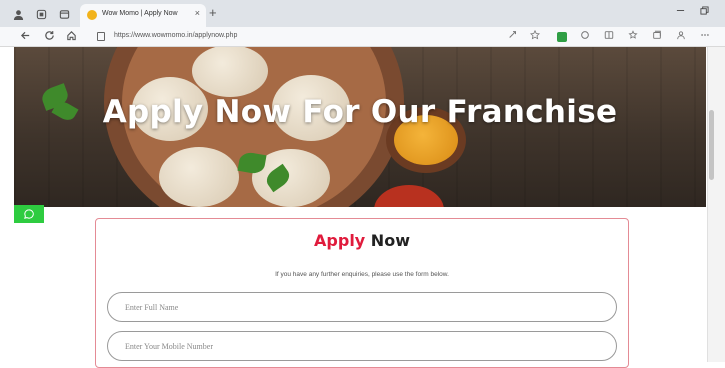  What do you see at coordinates (197, 13) in the screenshot?
I see `tab-close-icon: ×` at bounding box center [197, 13].